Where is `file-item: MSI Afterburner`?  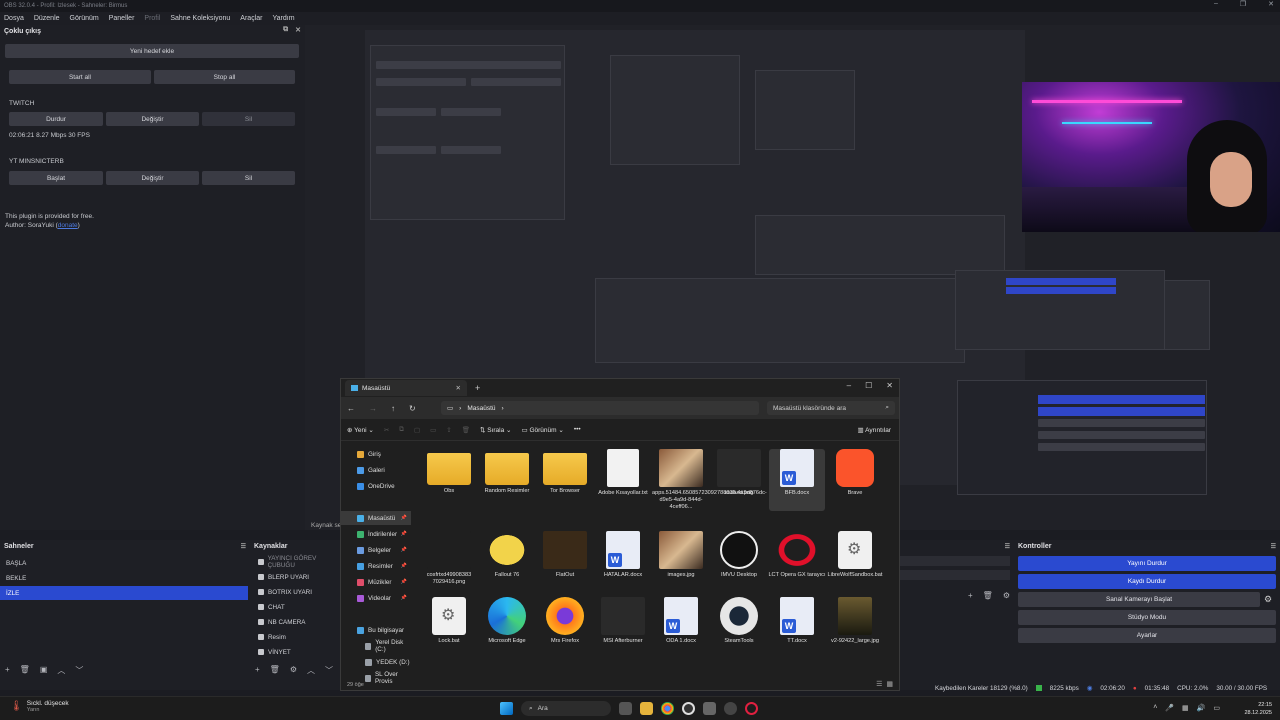 file-item: MSI Afterburner is located at coordinates (623, 628).